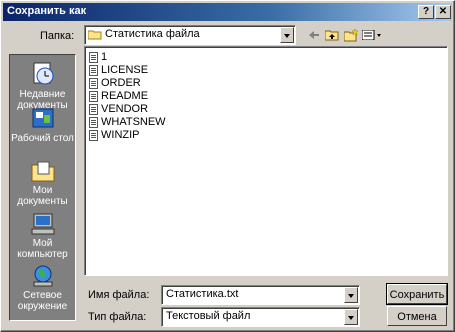 The width and height of the screenshot is (455, 332). What do you see at coordinates (42, 171) in the screenshot?
I see `my-documents-icon` at bounding box center [42, 171].